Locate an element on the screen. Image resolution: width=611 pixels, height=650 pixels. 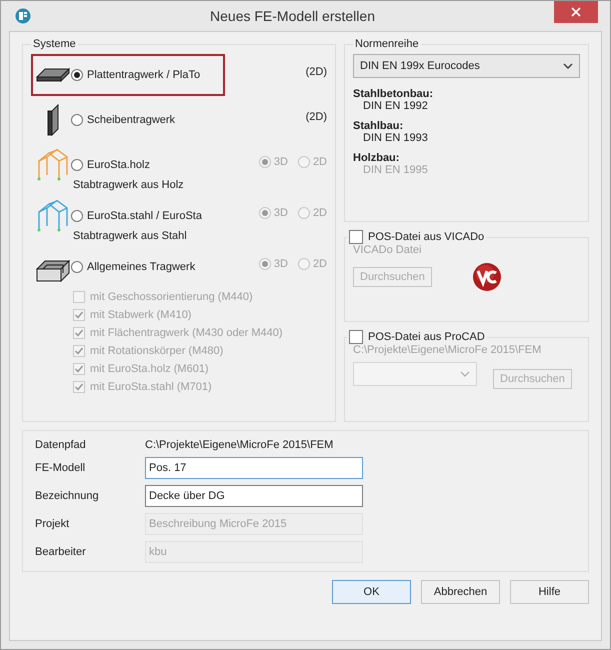
field-label: Bearbeiter is located at coordinates (61, 552).